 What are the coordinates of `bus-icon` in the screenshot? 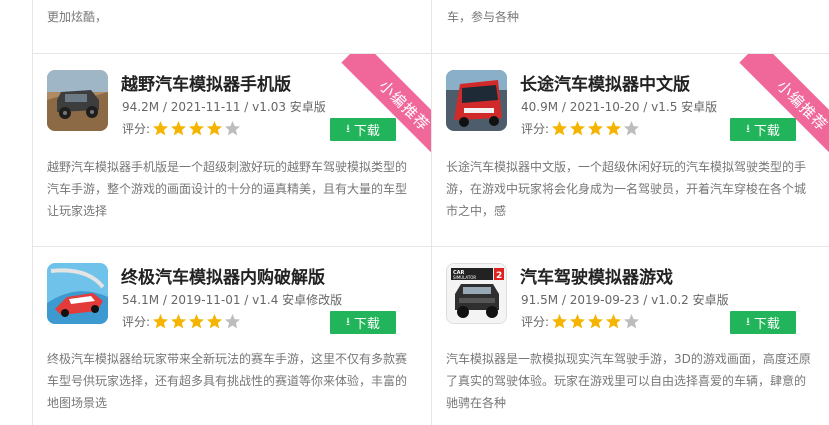 It's located at (476, 100).